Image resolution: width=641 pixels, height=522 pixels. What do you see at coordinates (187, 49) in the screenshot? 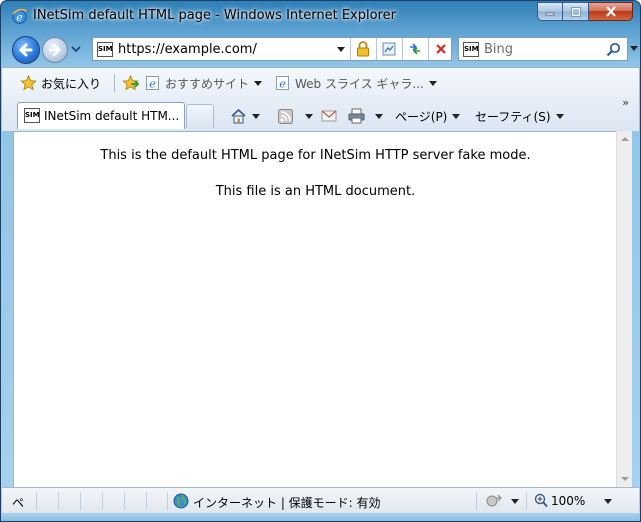
I see `url-input: https://example.com/` at bounding box center [187, 49].